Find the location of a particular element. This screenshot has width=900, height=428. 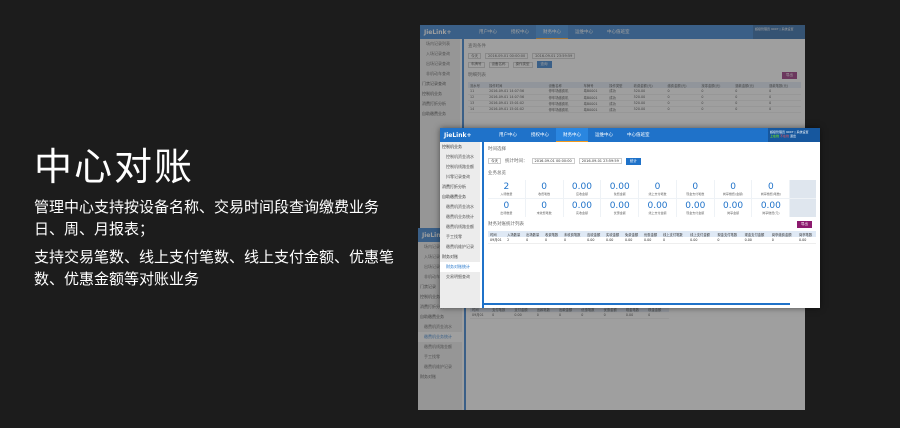

table-cell: 2 is located at coordinates (515, 240).